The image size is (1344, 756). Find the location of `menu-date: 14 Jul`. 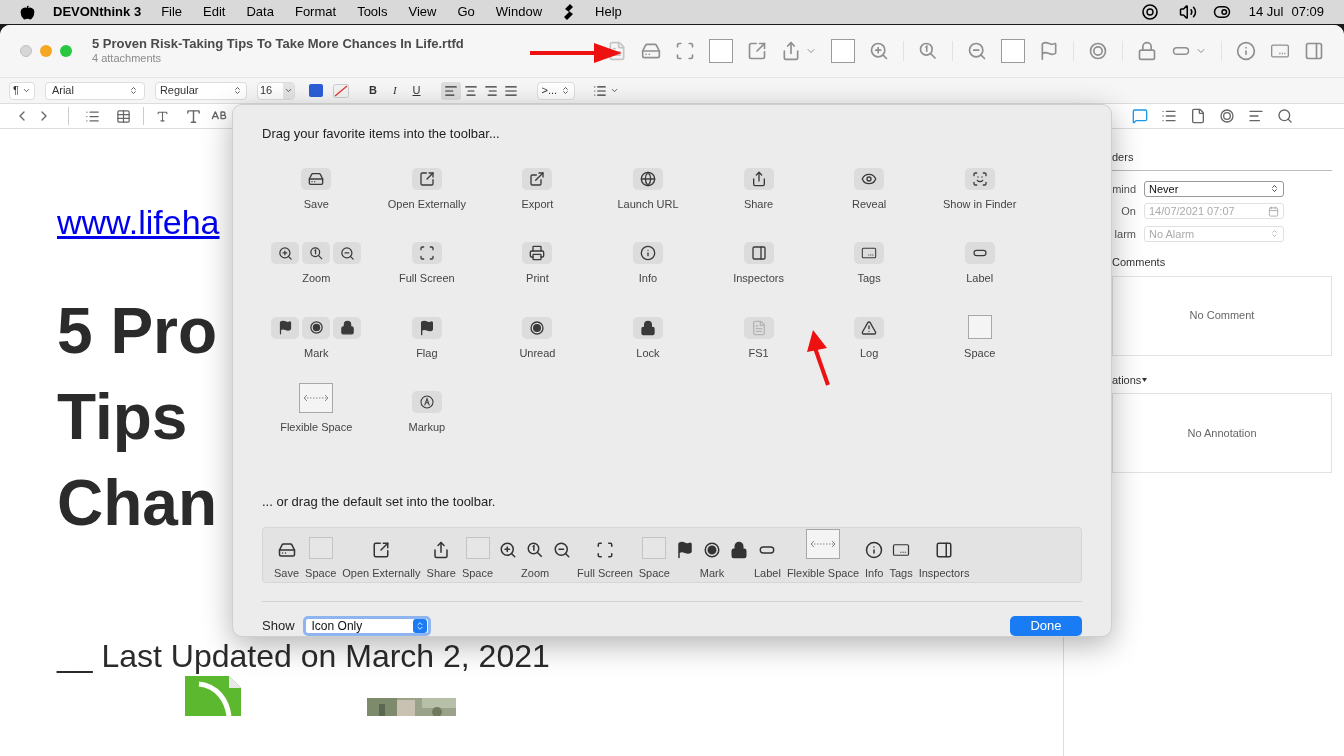

menu-date: 14 Jul is located at coordinates (1266, 12).